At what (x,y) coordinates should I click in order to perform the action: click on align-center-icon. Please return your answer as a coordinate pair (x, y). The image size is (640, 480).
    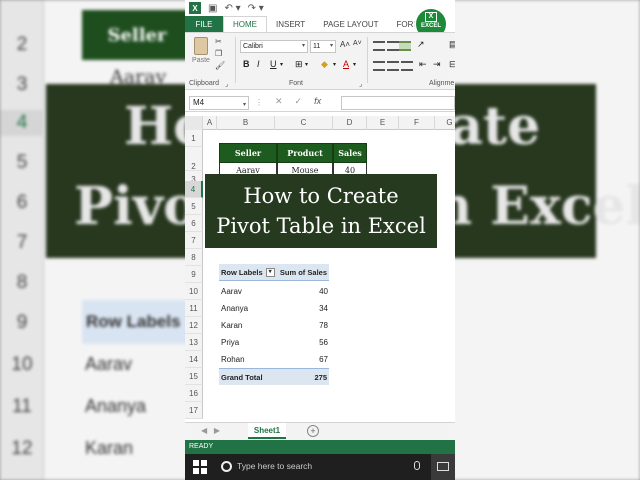
    Looking at the image, I should click on (393, 66).